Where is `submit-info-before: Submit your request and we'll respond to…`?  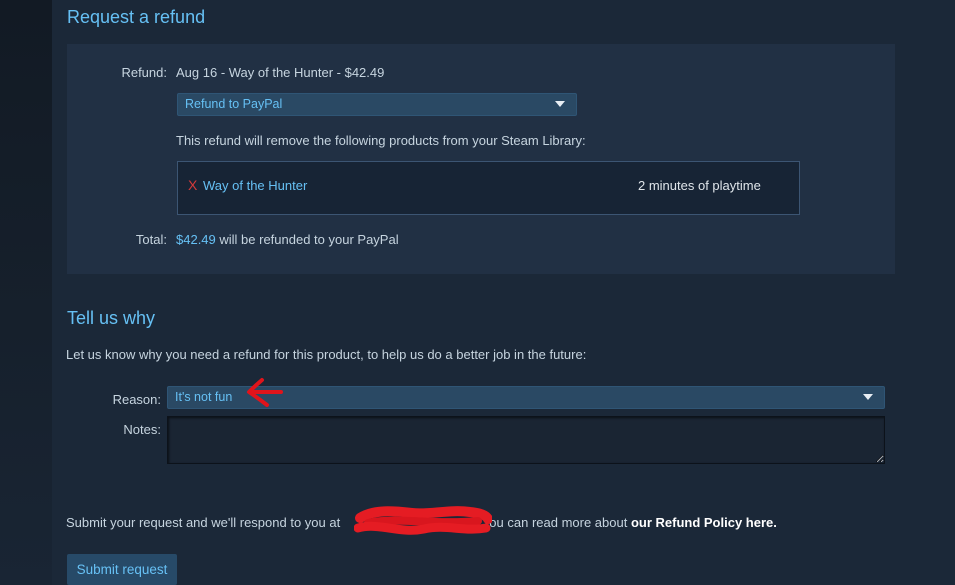
submit-info-before: Submit your request and we'll respond to… is located at coordinates (203, 522).